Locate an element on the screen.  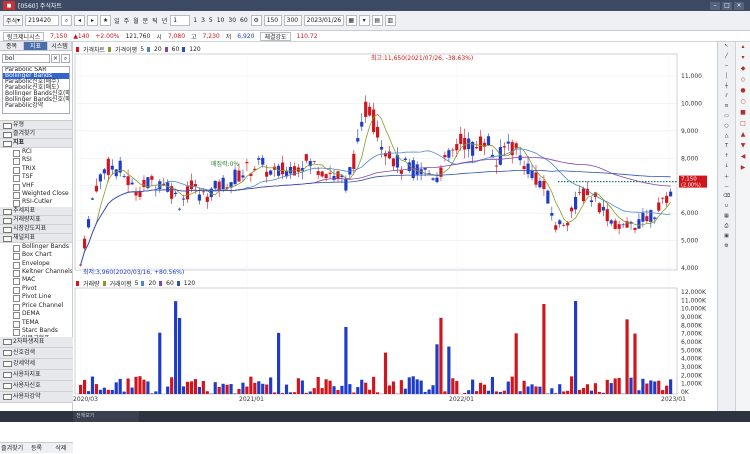
count-input-b: 300 is located at coordinates (293, 20).